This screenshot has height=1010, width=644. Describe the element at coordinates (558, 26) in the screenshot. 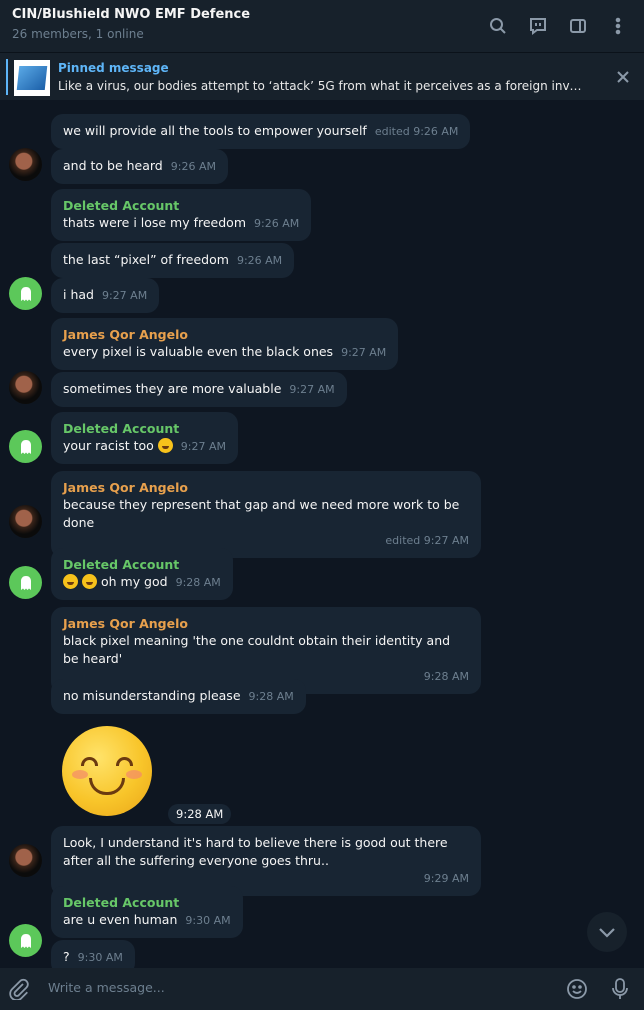

I see `header-actions` at that location.